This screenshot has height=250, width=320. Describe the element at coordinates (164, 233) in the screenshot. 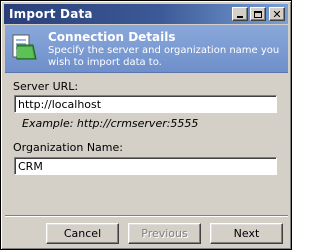

I see `previous-button: Previous` at that location.